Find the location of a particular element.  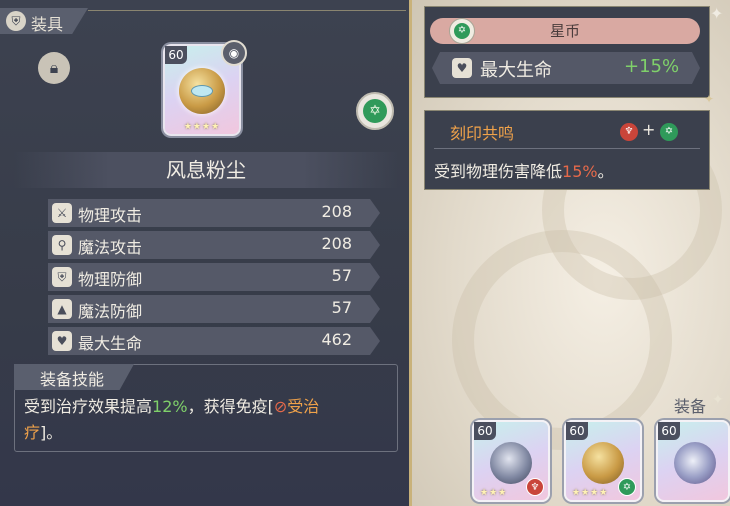

stat-row-magic-defense: ▲ 魔法防御 57 is located at coordinates (214, 309).